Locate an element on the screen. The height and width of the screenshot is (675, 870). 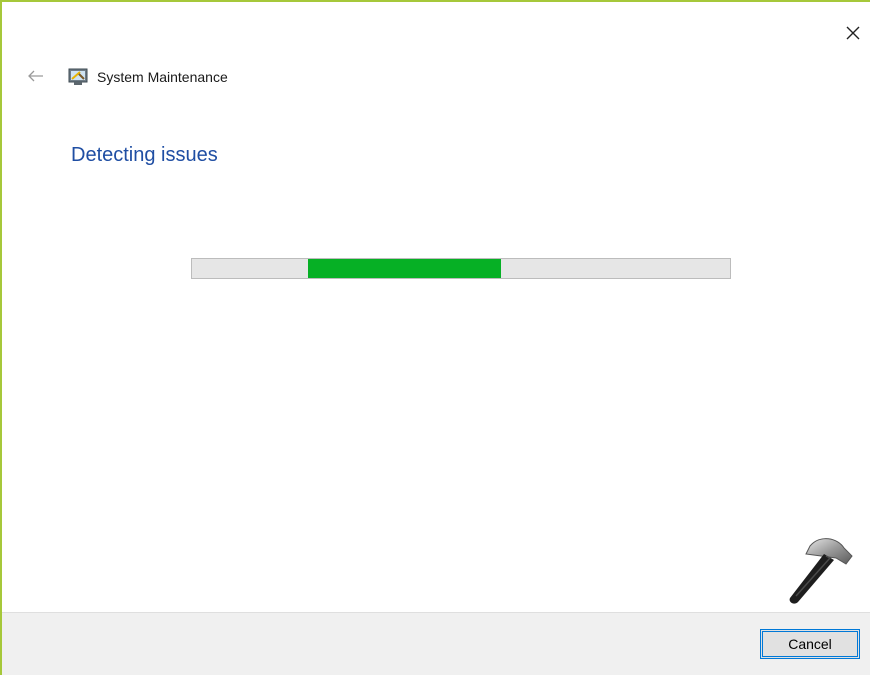
page-heading: Detecting issues is located at coordinates (144, 155).